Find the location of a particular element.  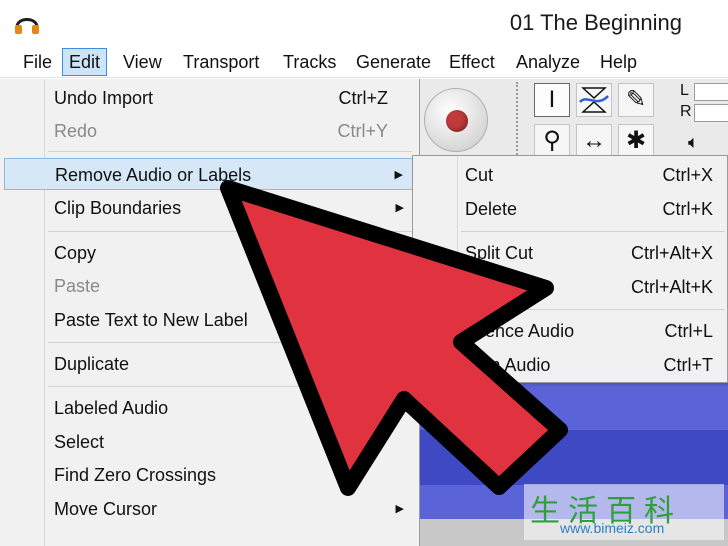

watermark: 生活百科 www.bimeiz.com is located at coordinates (624, 512).